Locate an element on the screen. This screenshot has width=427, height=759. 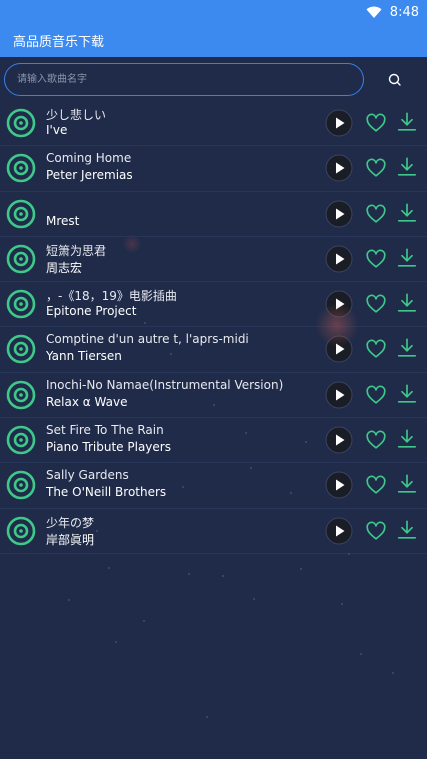
song-title: 少年の梦 is located at coordinates (70, 522).